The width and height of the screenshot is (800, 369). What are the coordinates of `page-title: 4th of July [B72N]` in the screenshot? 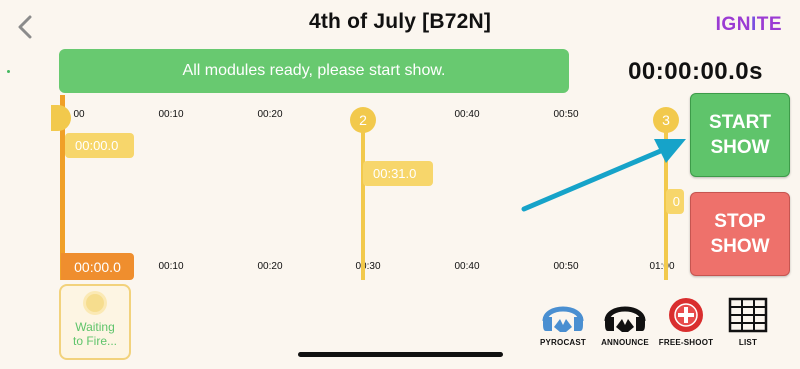 It's located at (400, 21).